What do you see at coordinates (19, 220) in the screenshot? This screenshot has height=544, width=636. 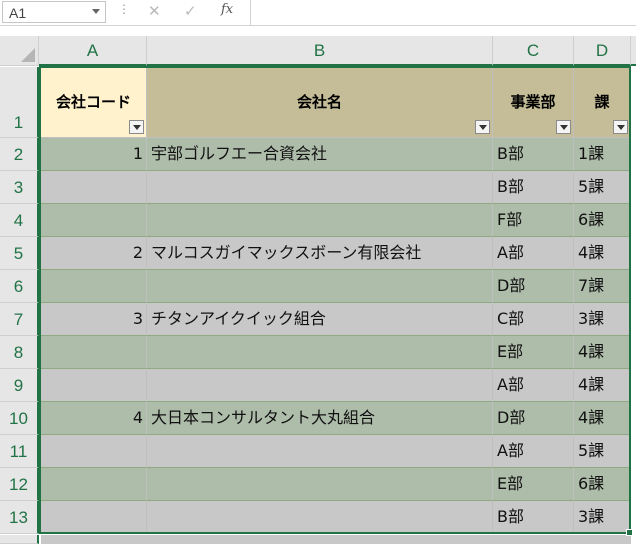 I see `row-header-4: 4` at bounding box center [19, 220].